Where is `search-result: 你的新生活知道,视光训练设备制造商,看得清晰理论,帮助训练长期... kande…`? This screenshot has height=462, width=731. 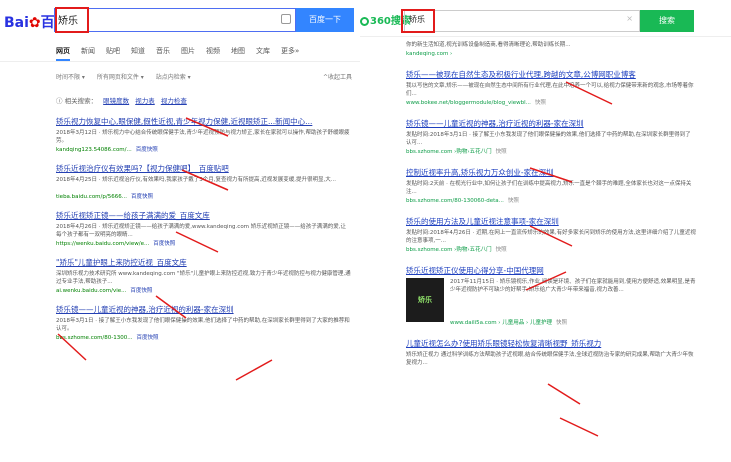 search-result: 你的新生活知道,视光训练设备制造商,看得清晰理论,帮助训练长期... kande… is located at coordinates (551, 49).